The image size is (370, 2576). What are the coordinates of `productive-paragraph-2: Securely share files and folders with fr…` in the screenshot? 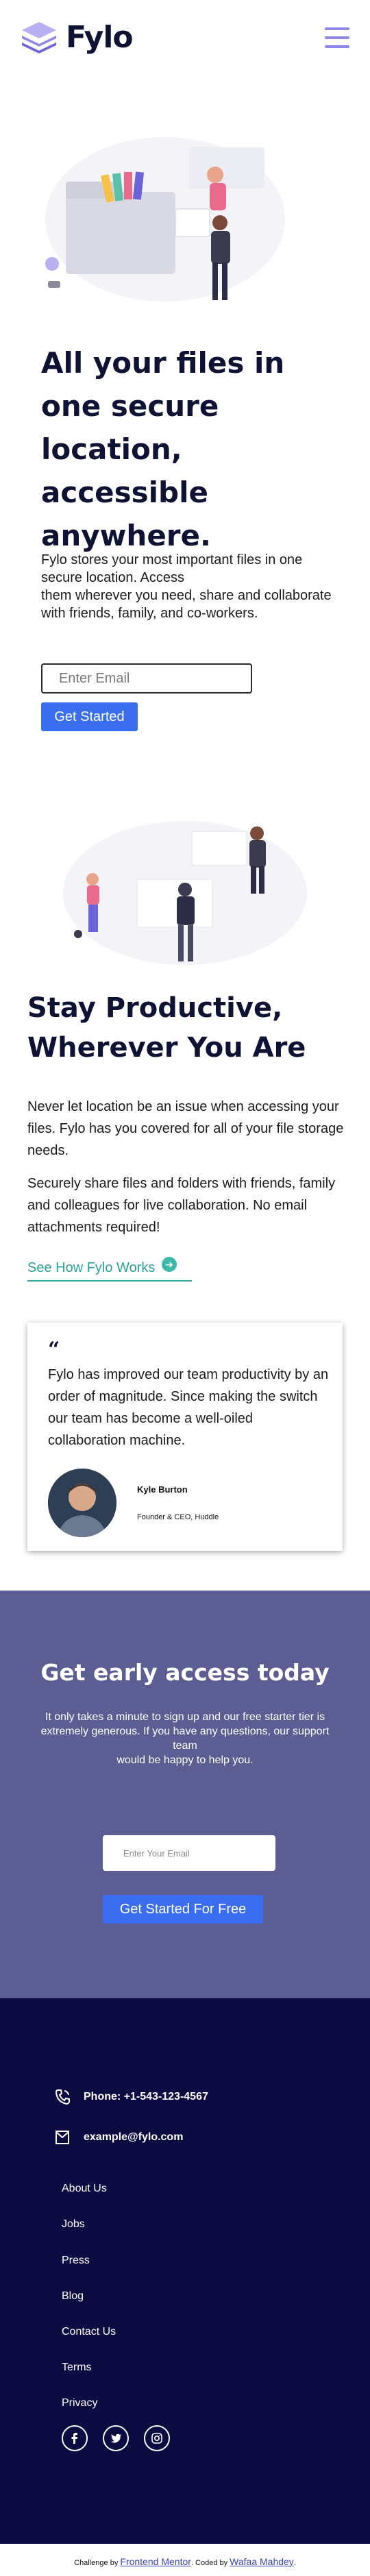 It's located at (181, 1206).